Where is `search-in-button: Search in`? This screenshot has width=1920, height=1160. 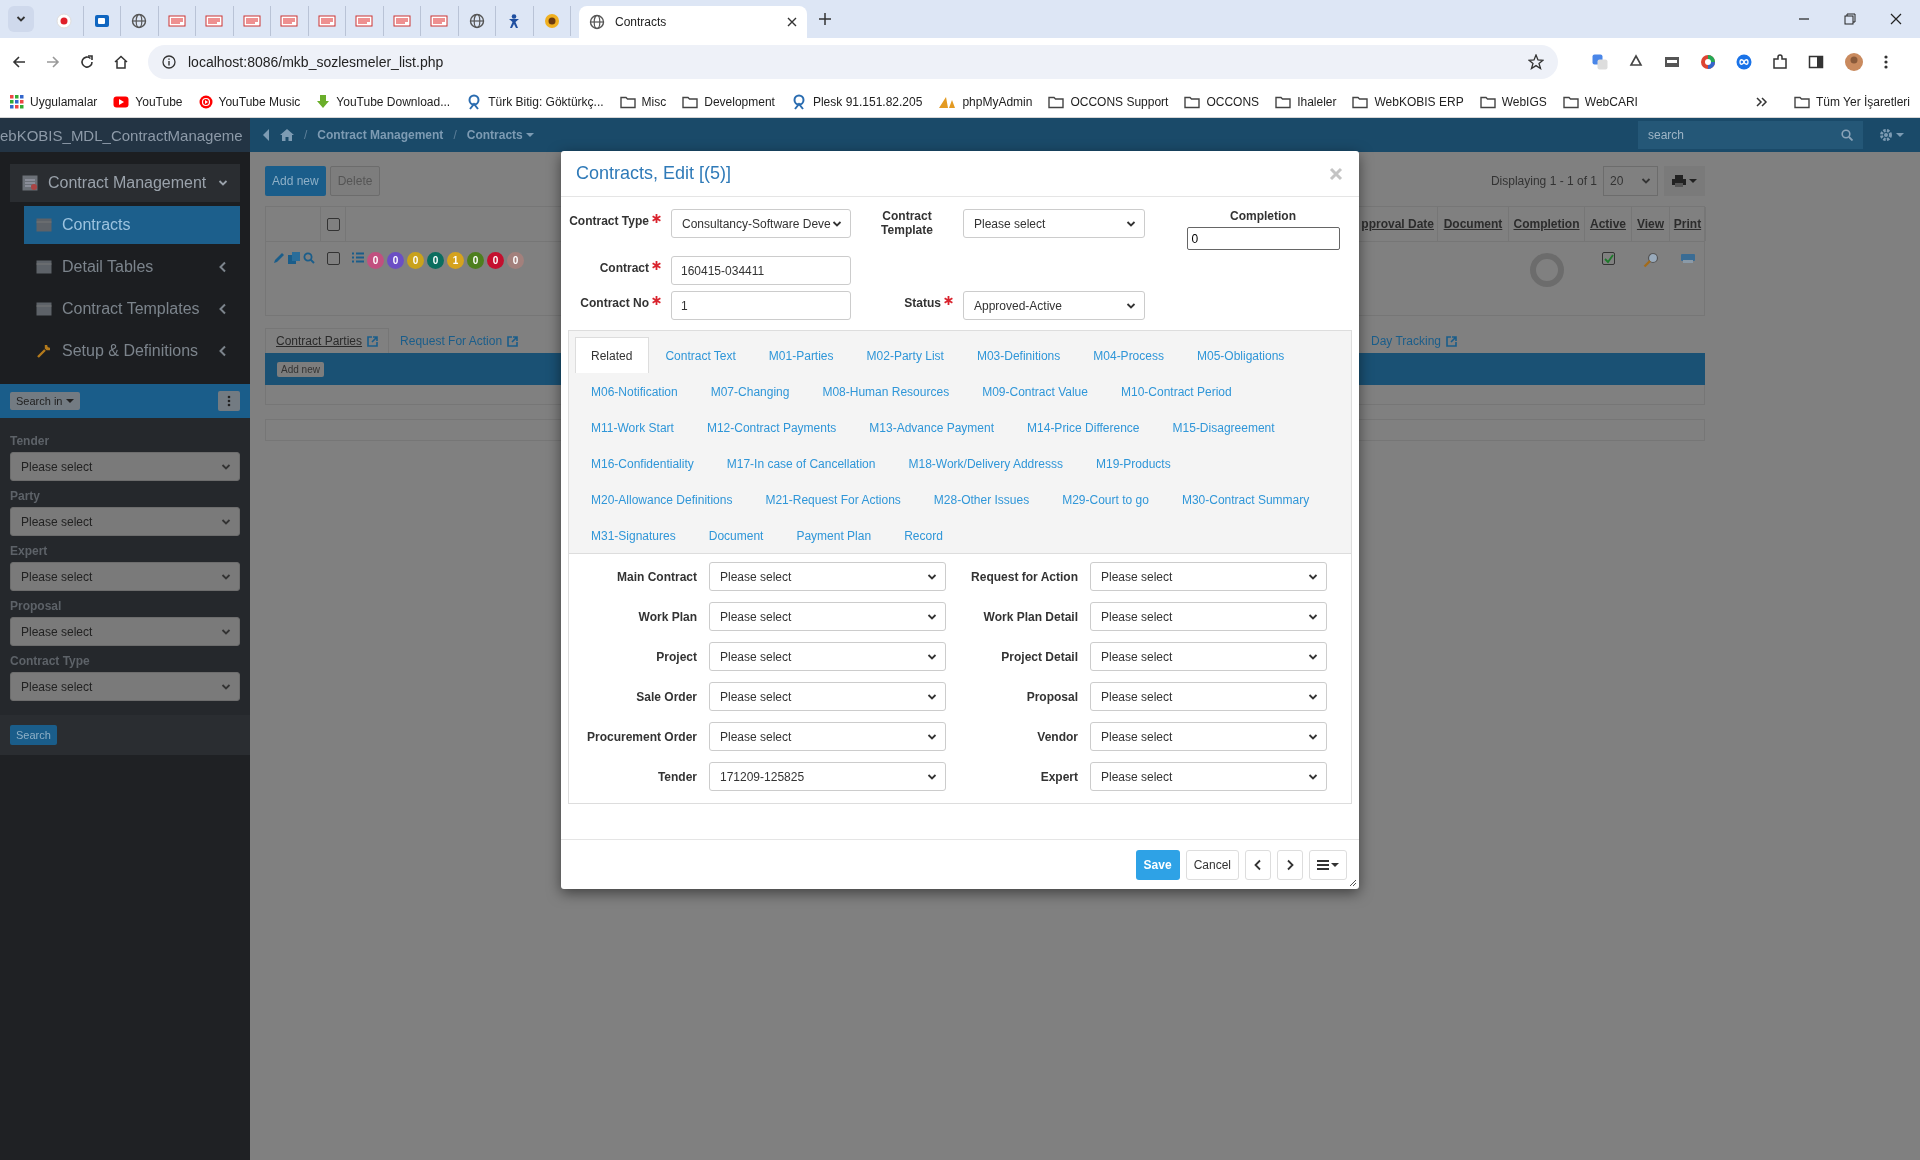 search-in-button: Search in is located at coordinates (45, 401).